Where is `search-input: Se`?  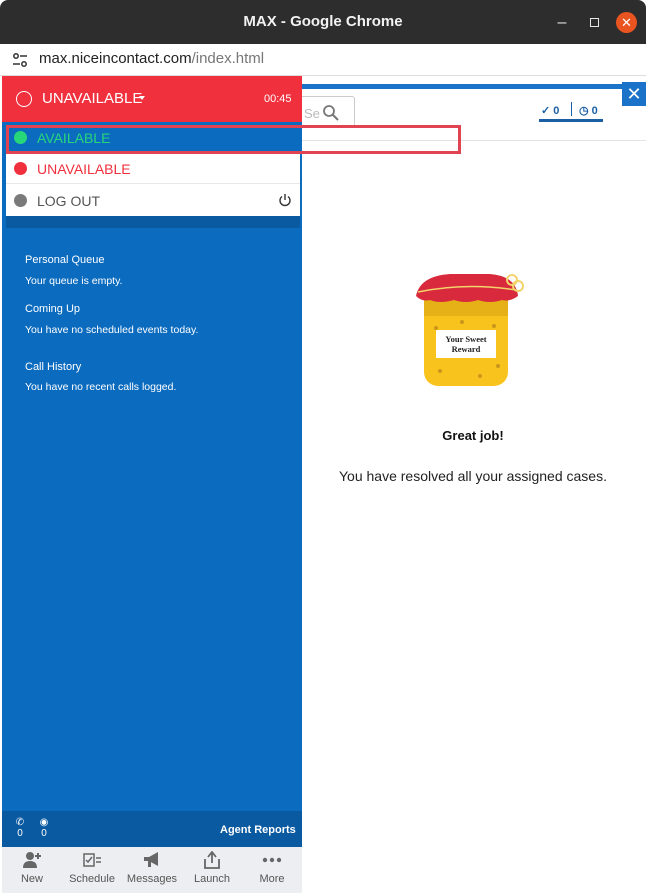 search-input: Se is located at coordinates (326, 112).